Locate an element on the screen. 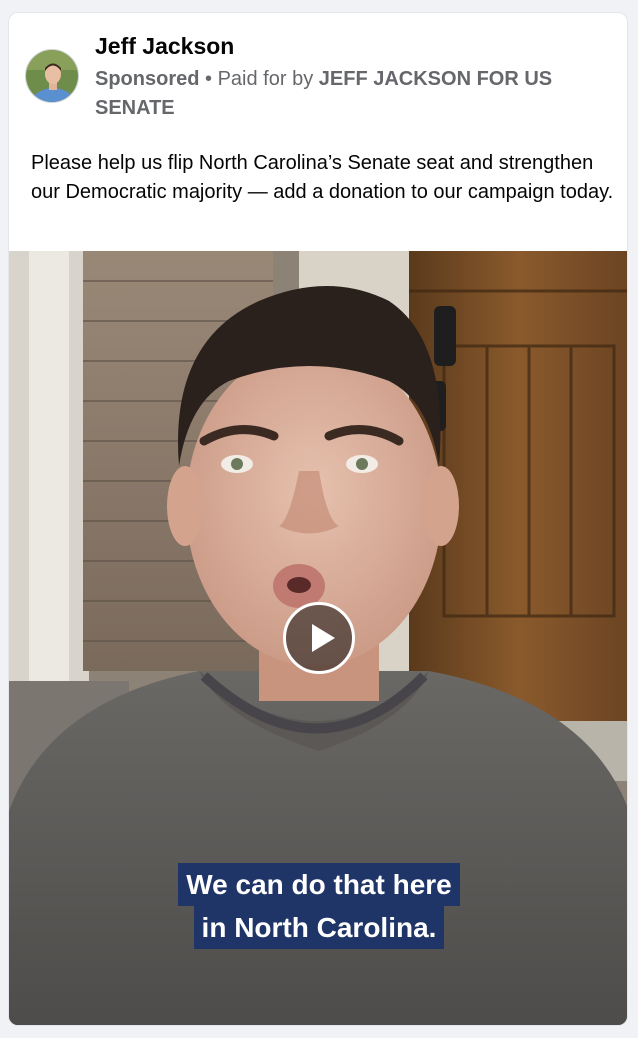  play-icon is located at coordinates (323, 638).